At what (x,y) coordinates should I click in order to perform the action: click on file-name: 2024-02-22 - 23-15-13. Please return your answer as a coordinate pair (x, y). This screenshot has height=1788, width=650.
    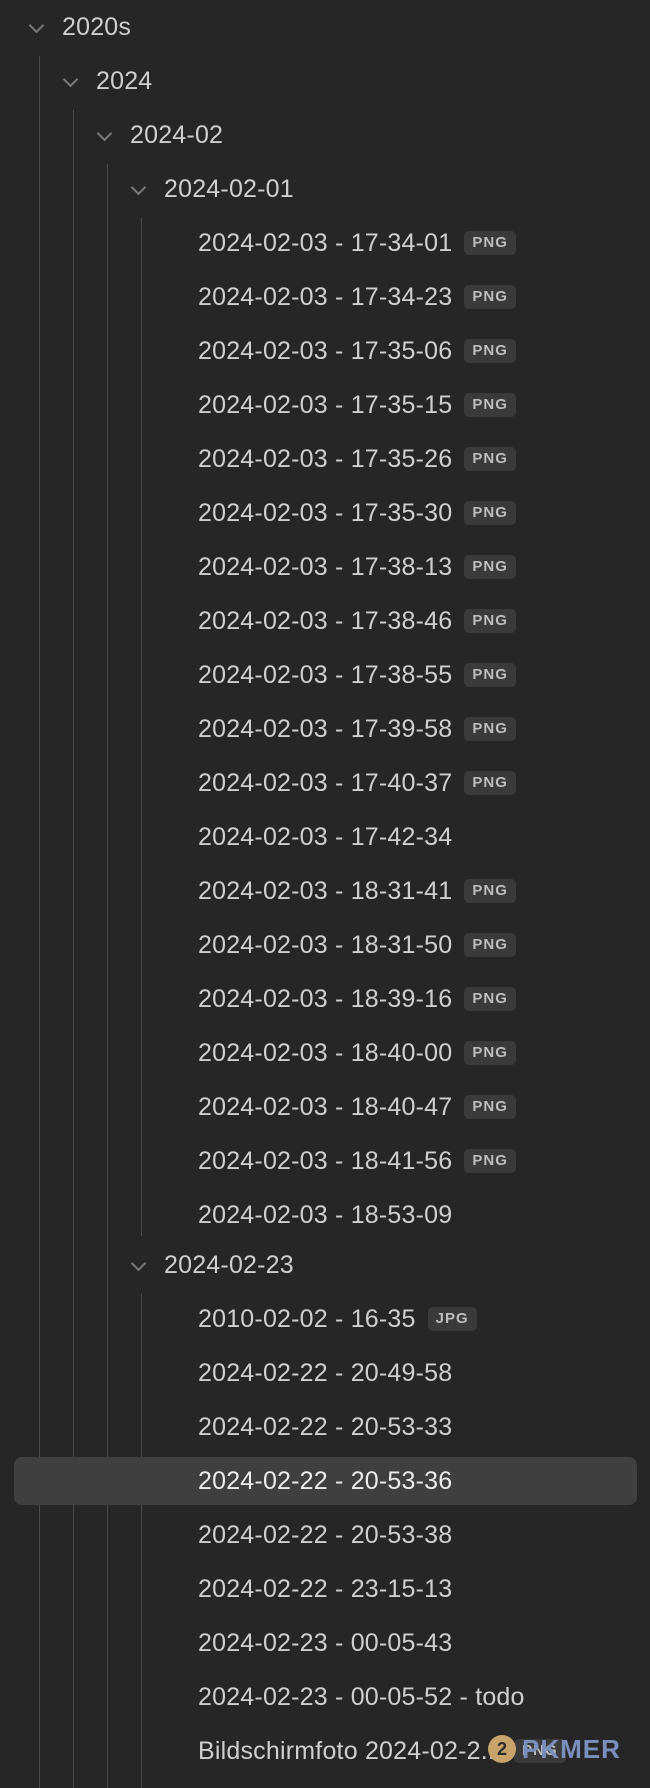
    Looking at the image, I should click on (325, 1588).